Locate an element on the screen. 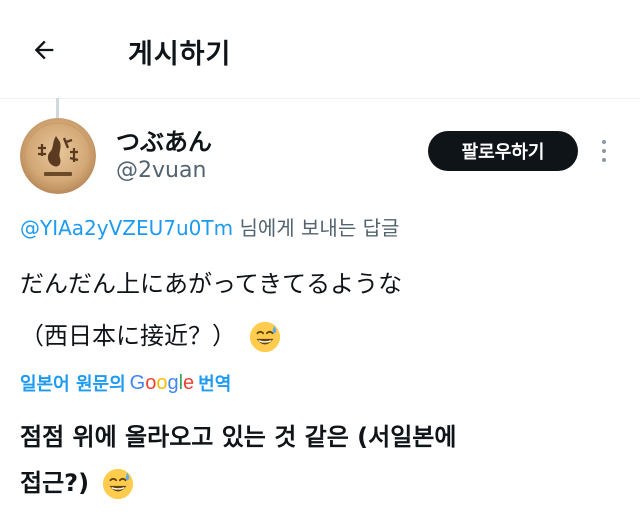 This screenshot has width=640, height=514. reply-context: @YIAa2yVZEU7u0Tm 님에게 보내는 답글 is located at coordinates (209, 226).